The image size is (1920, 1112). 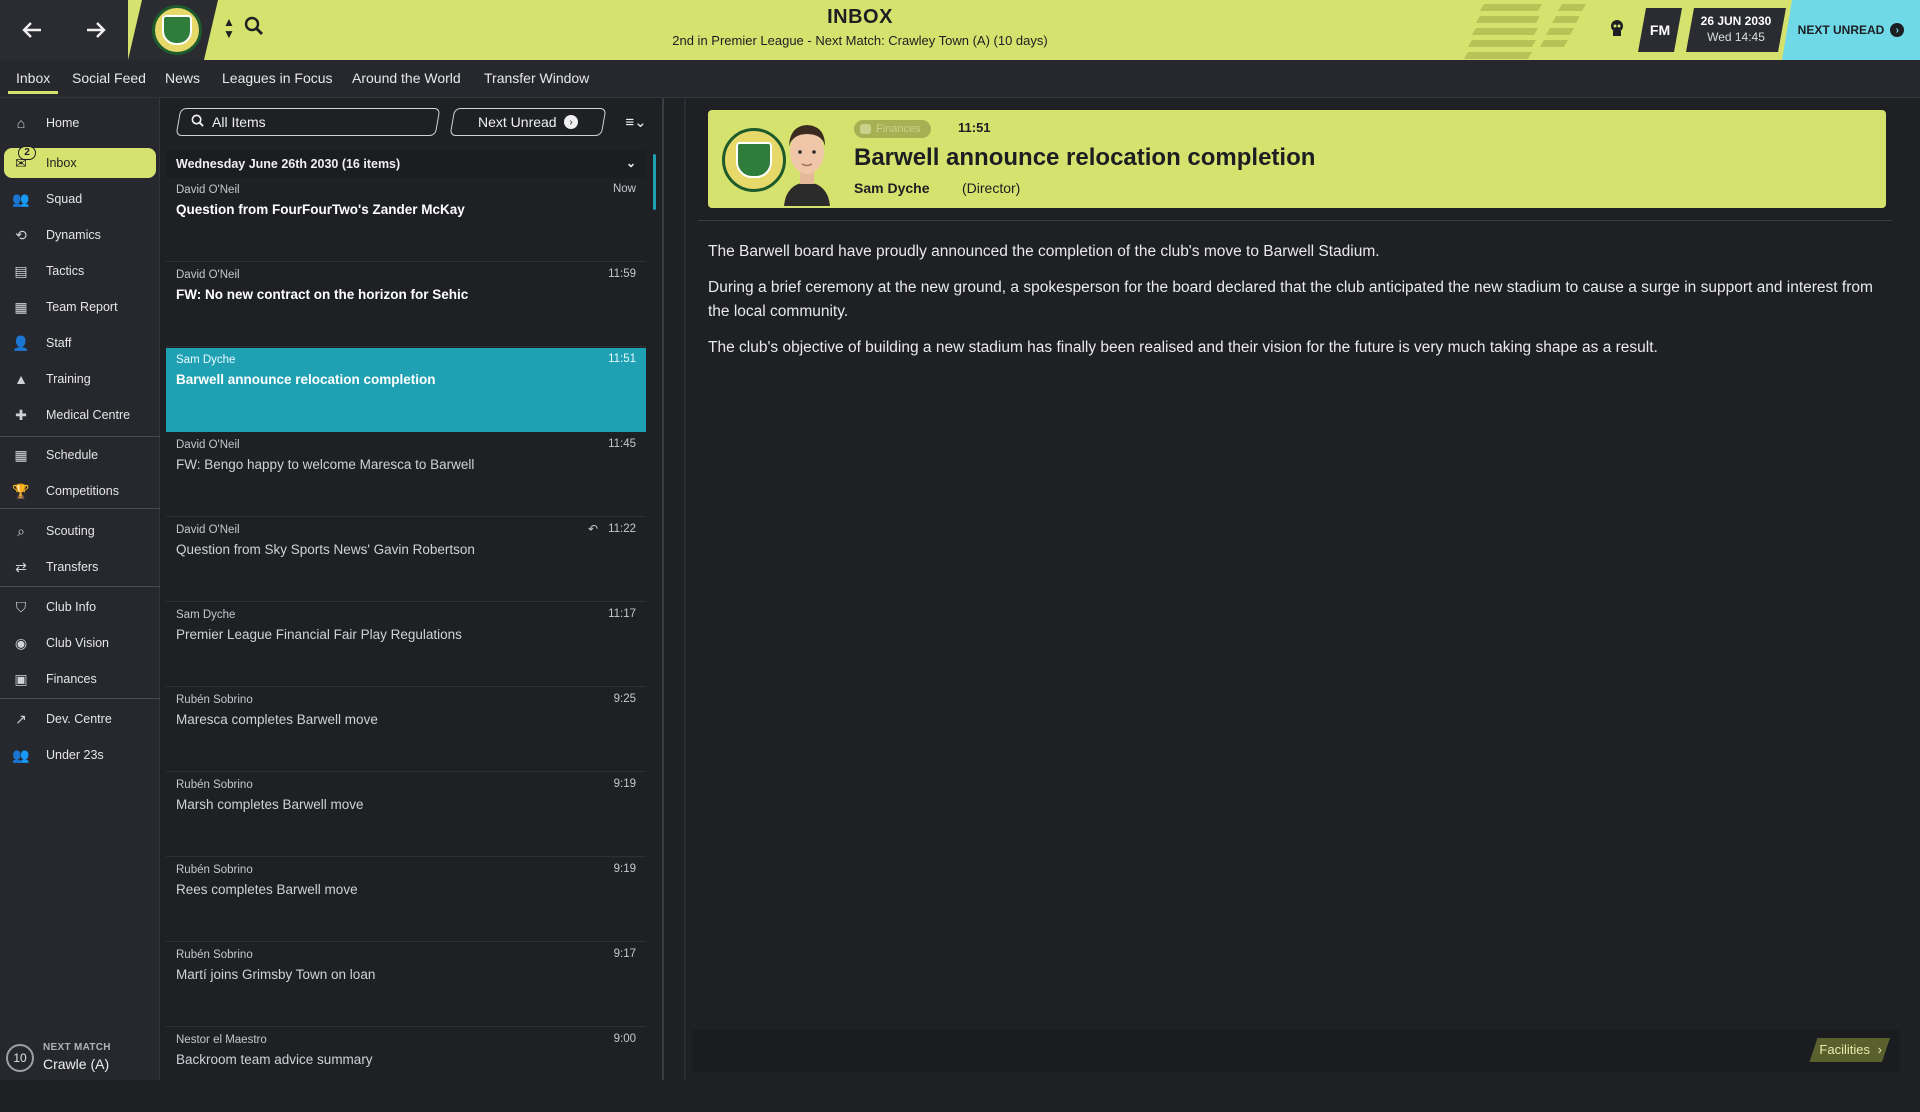 What do you see at coordinates (636, 122) in the screenshot?
I see `list-options-icon: ≡⌄` at bounding box center [636, 122].